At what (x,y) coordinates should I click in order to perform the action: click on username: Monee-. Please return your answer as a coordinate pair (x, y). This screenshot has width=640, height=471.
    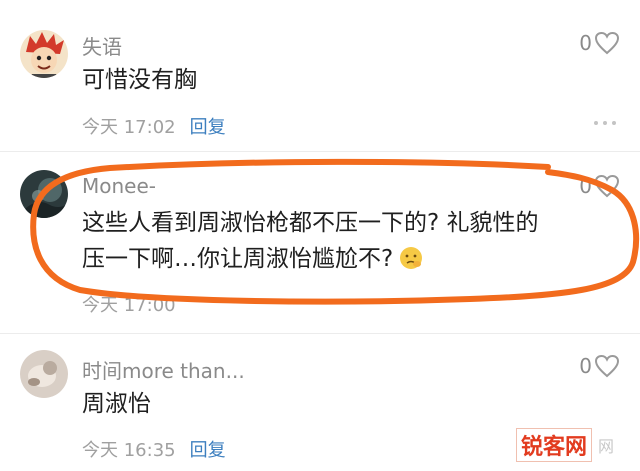
    Looking at the image, I should click on (119, 186).